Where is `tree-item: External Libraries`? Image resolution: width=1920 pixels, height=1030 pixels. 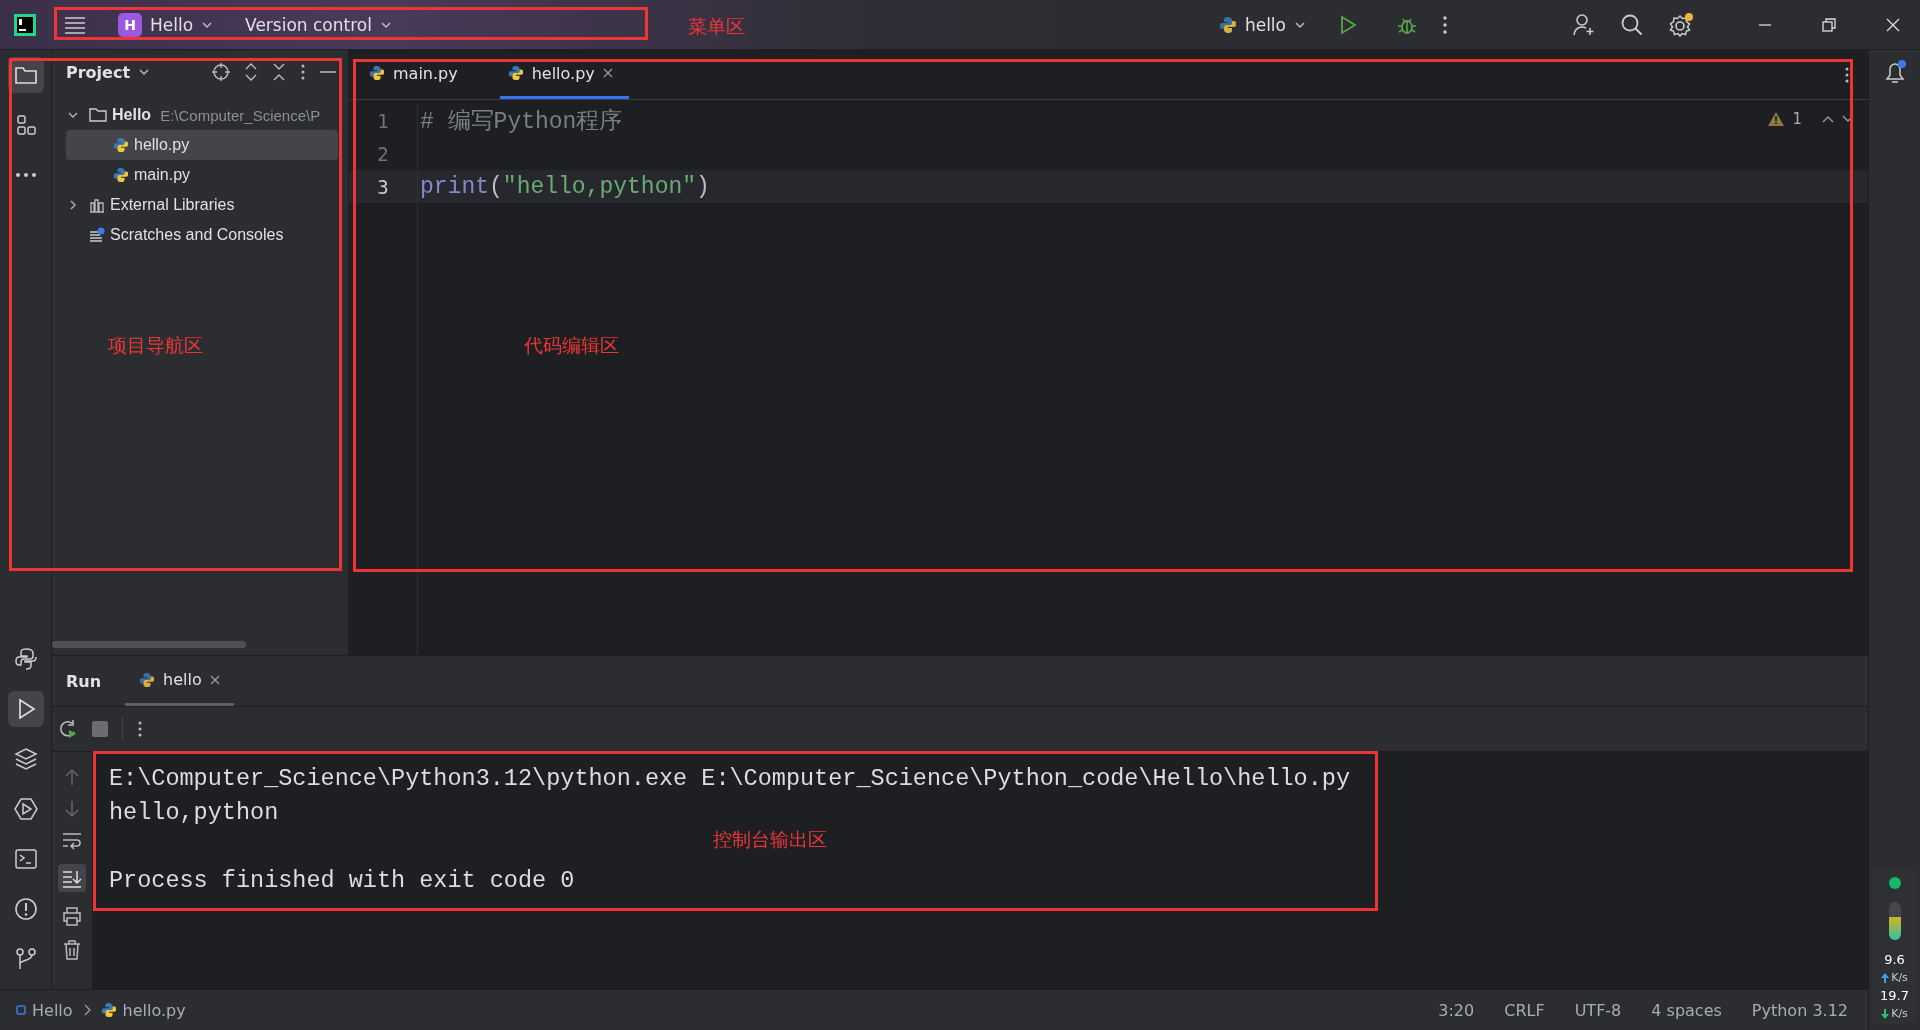 tree-item: External Libraries is located at coordinates (195, 205).